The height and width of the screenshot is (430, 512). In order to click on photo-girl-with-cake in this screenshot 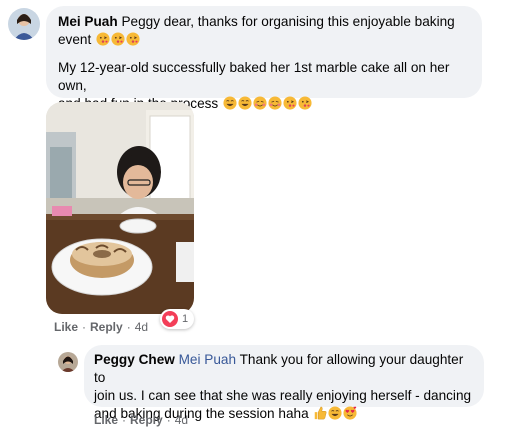, I will do `click(120, 208)`.